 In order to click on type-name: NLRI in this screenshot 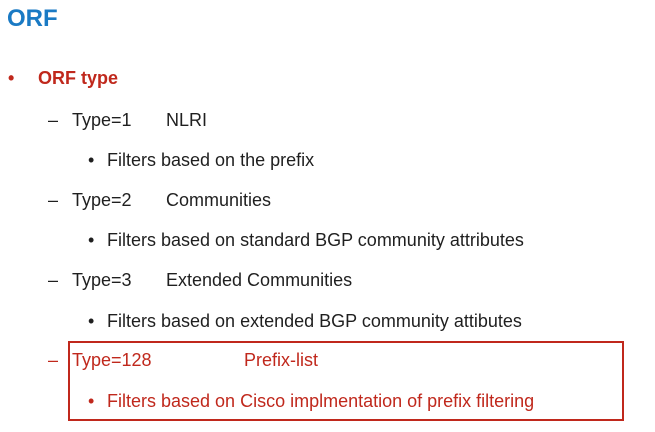, I will do `click(187, 120)`.